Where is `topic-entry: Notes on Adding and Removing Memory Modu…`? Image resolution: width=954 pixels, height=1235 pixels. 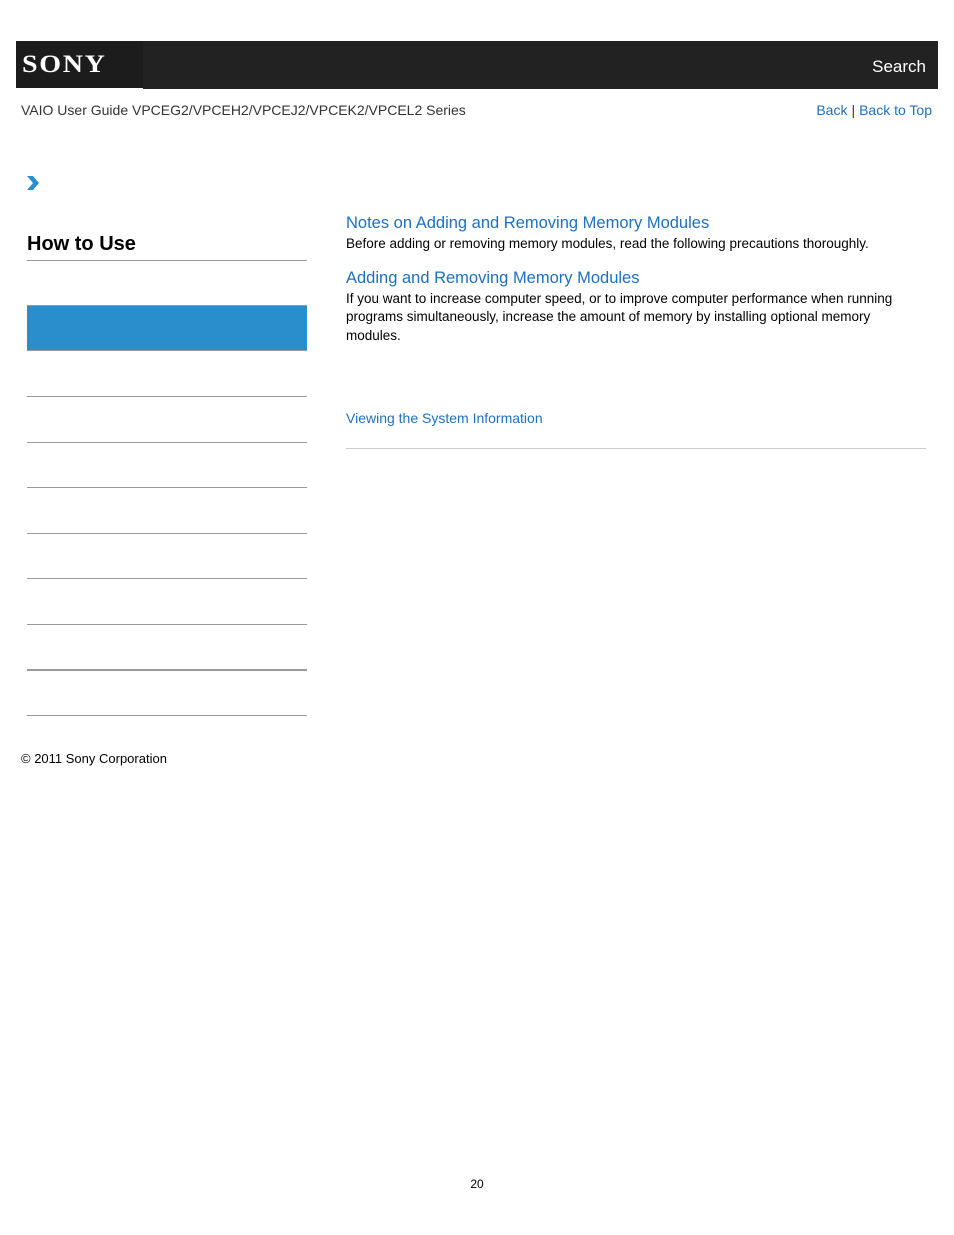 topic-entry: Notes on Adding and Removing Memory Modu… is located at coordinates (636, 233).